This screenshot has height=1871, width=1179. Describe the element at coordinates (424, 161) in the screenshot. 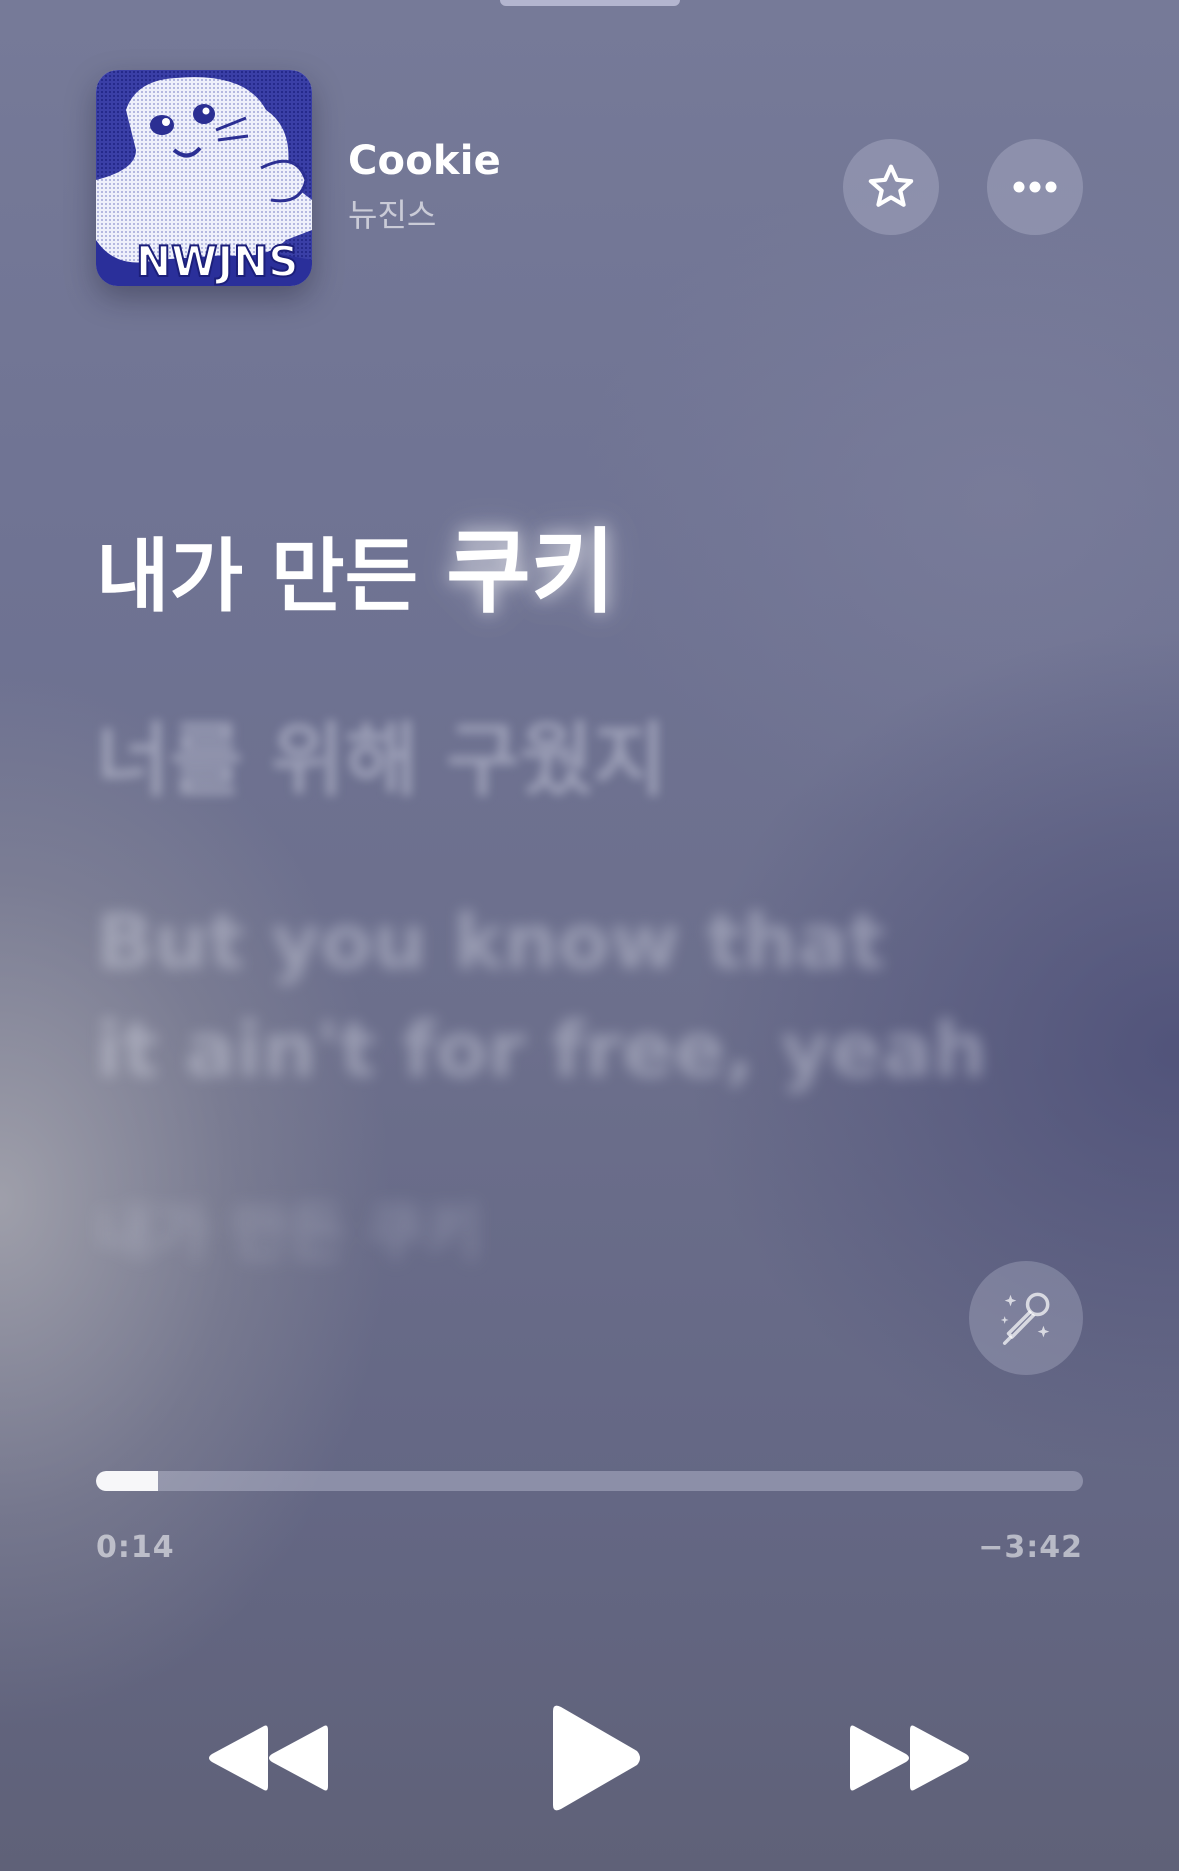

I see `track-title: Cookie` at that location.